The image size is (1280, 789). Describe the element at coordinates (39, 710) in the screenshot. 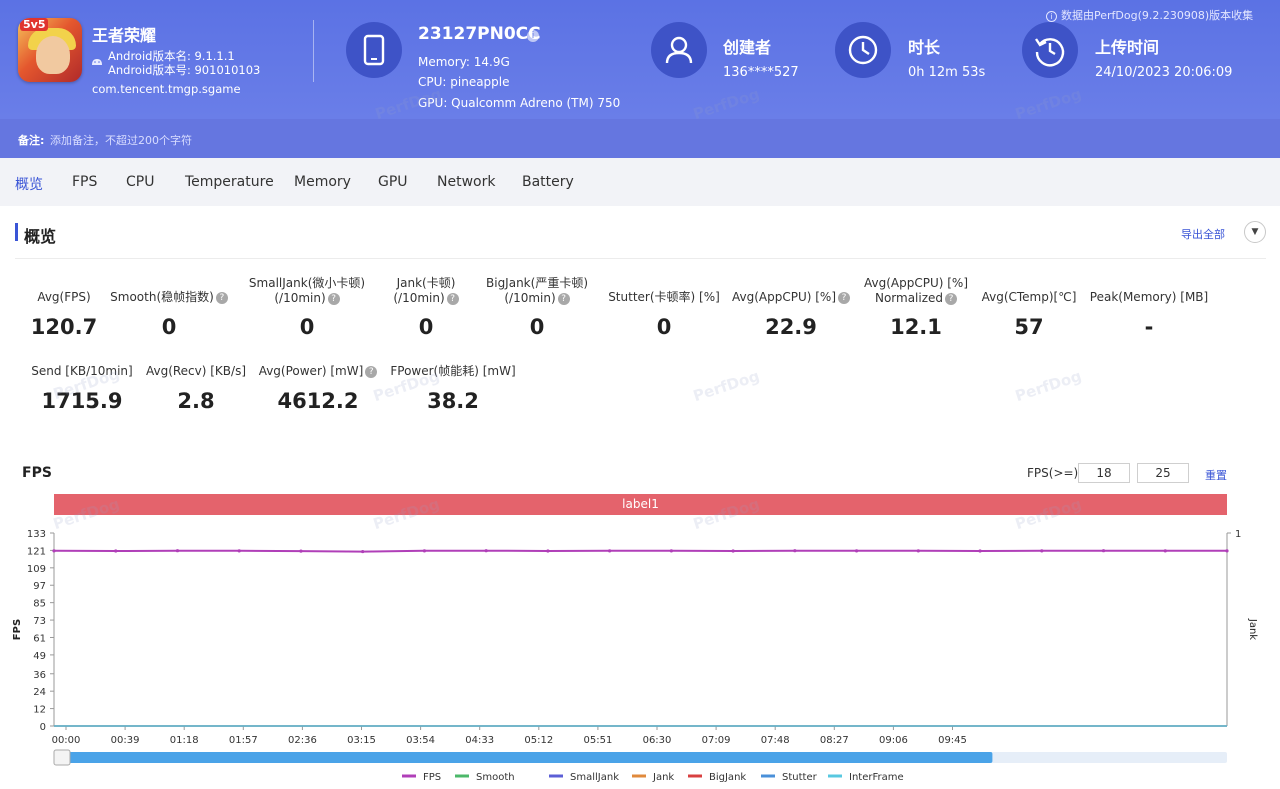

I see `y-tick-label: 12` at that location.